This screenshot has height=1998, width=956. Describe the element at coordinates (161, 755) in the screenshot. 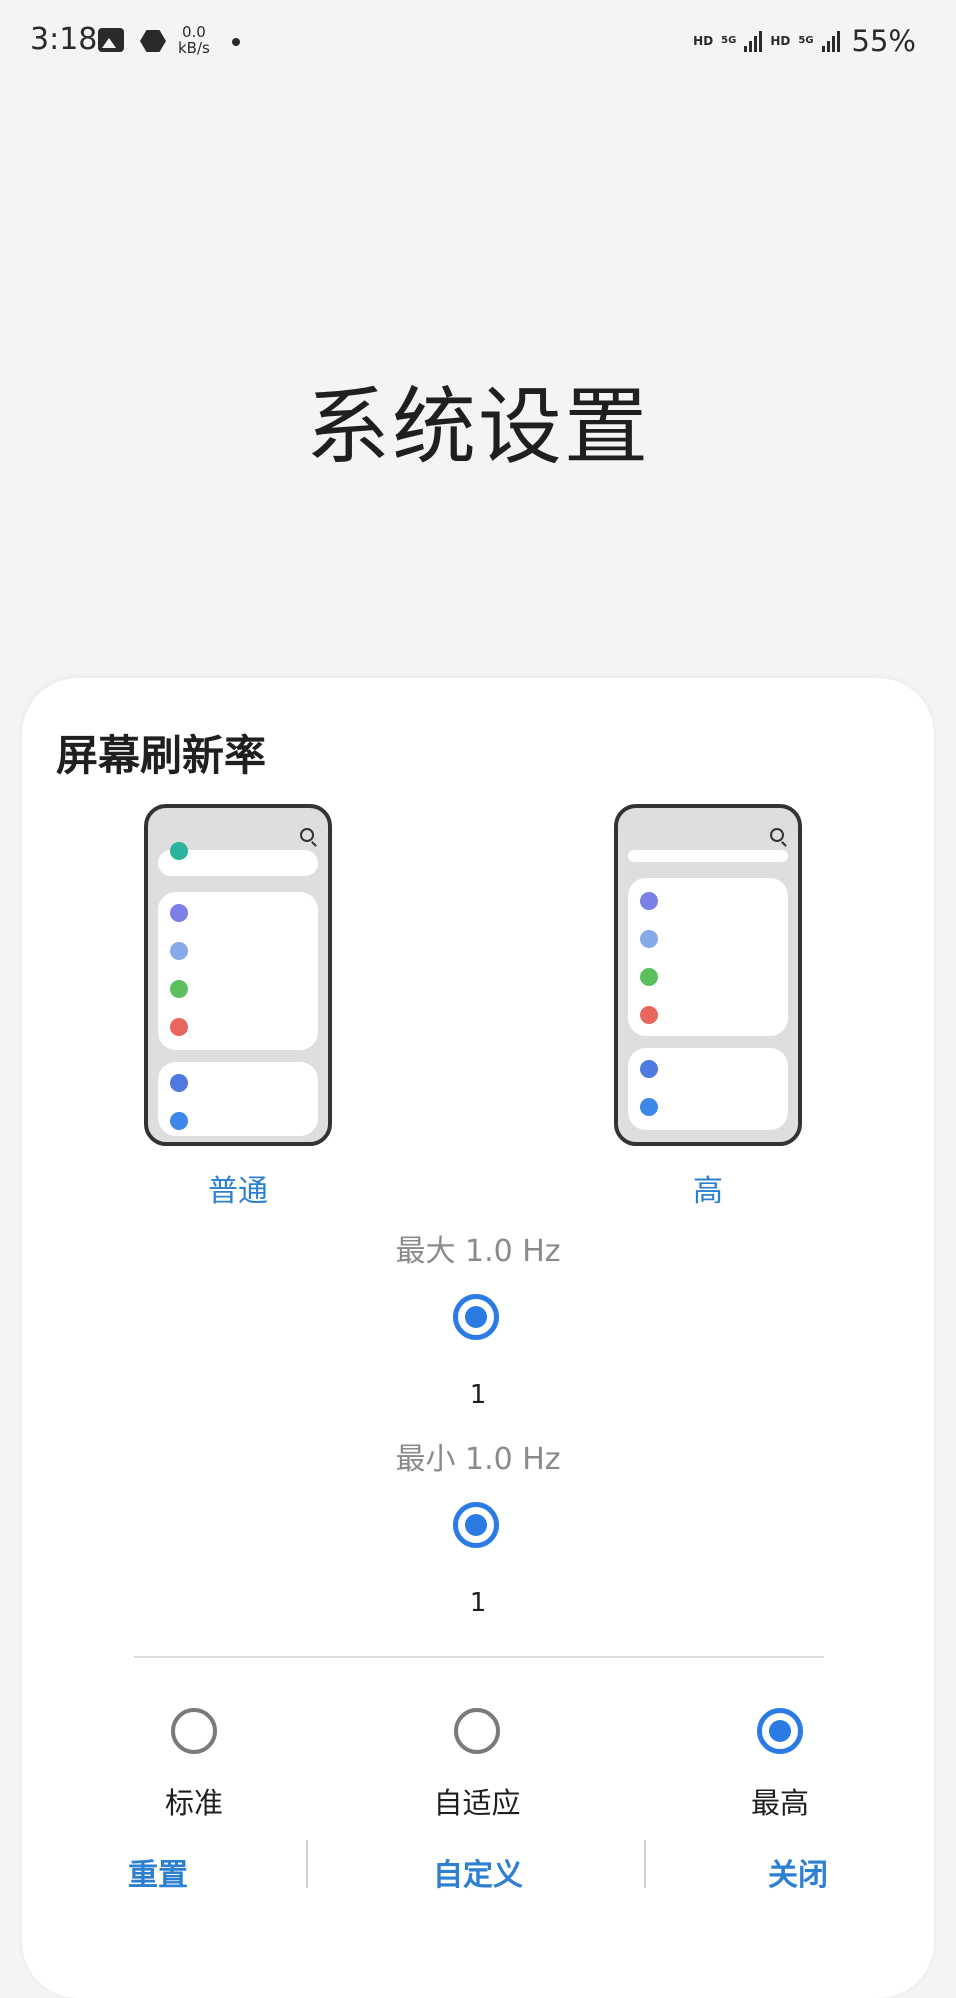

I see `sheet-title: 屏幕刷新率` at that location.